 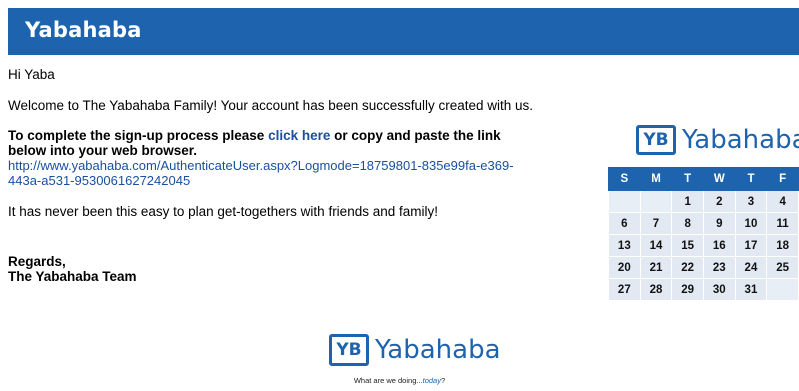 What do you see at coordinates (687, 201) in the screenshot?
I see `calendar-day-cell: 1` at bounding box center [687, 201].